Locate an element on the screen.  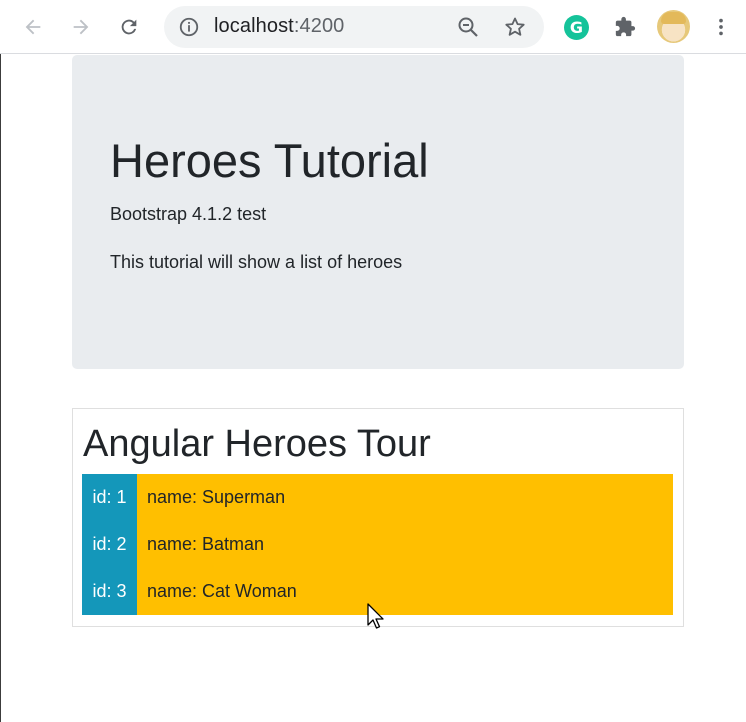
zoom-out-icon is located at coordinates (468, 27).